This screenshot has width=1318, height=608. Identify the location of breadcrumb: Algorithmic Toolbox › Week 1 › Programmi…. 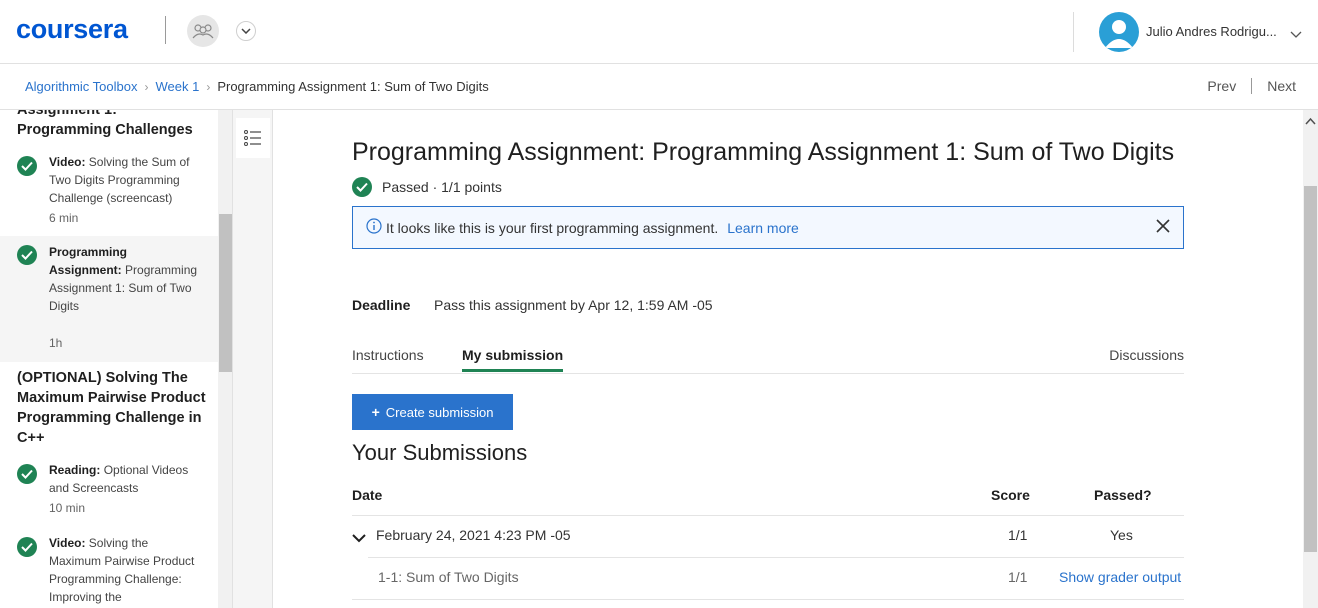
(257, 86).